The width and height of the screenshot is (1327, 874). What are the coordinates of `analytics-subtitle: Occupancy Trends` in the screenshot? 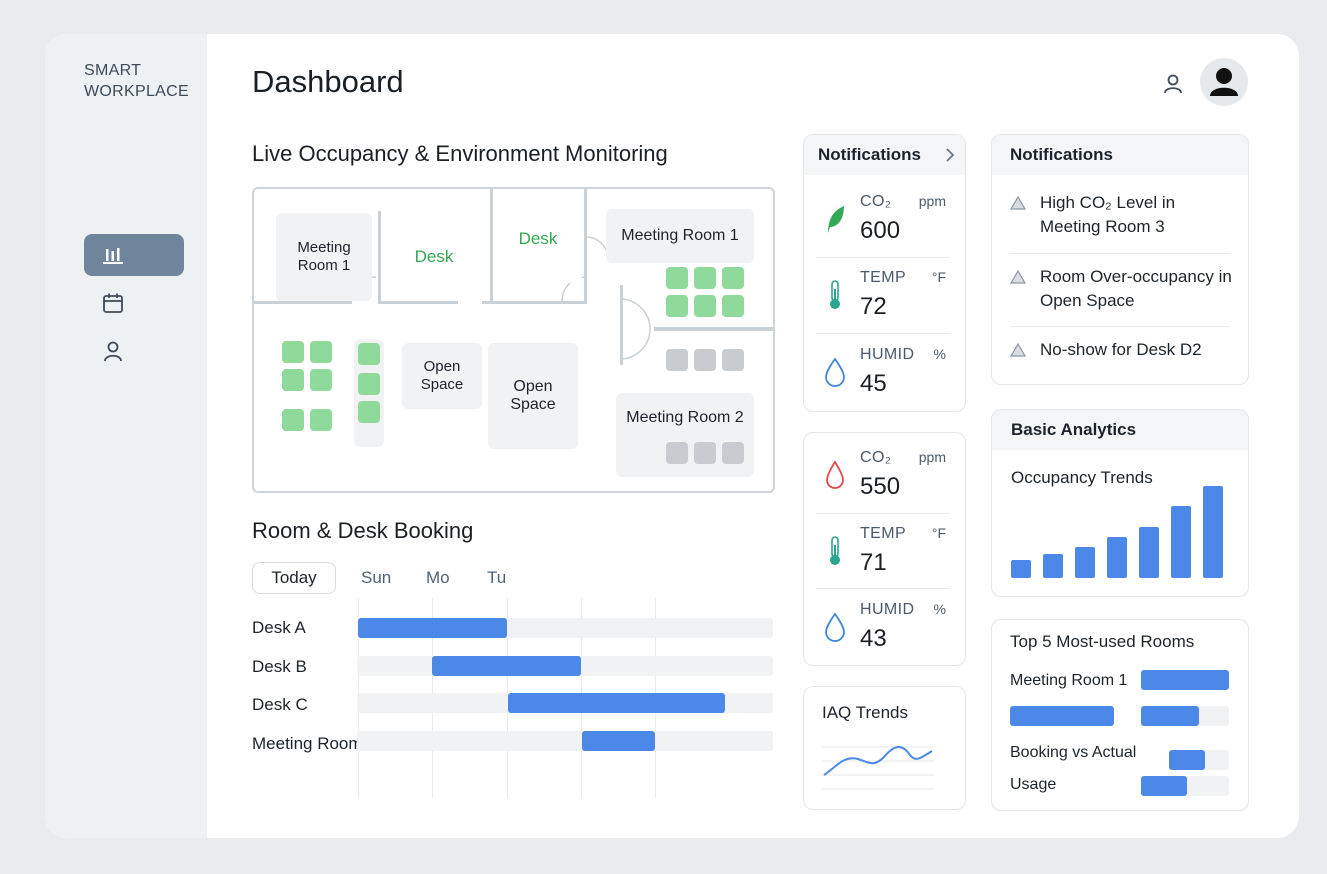 It's located at (1082, 477).